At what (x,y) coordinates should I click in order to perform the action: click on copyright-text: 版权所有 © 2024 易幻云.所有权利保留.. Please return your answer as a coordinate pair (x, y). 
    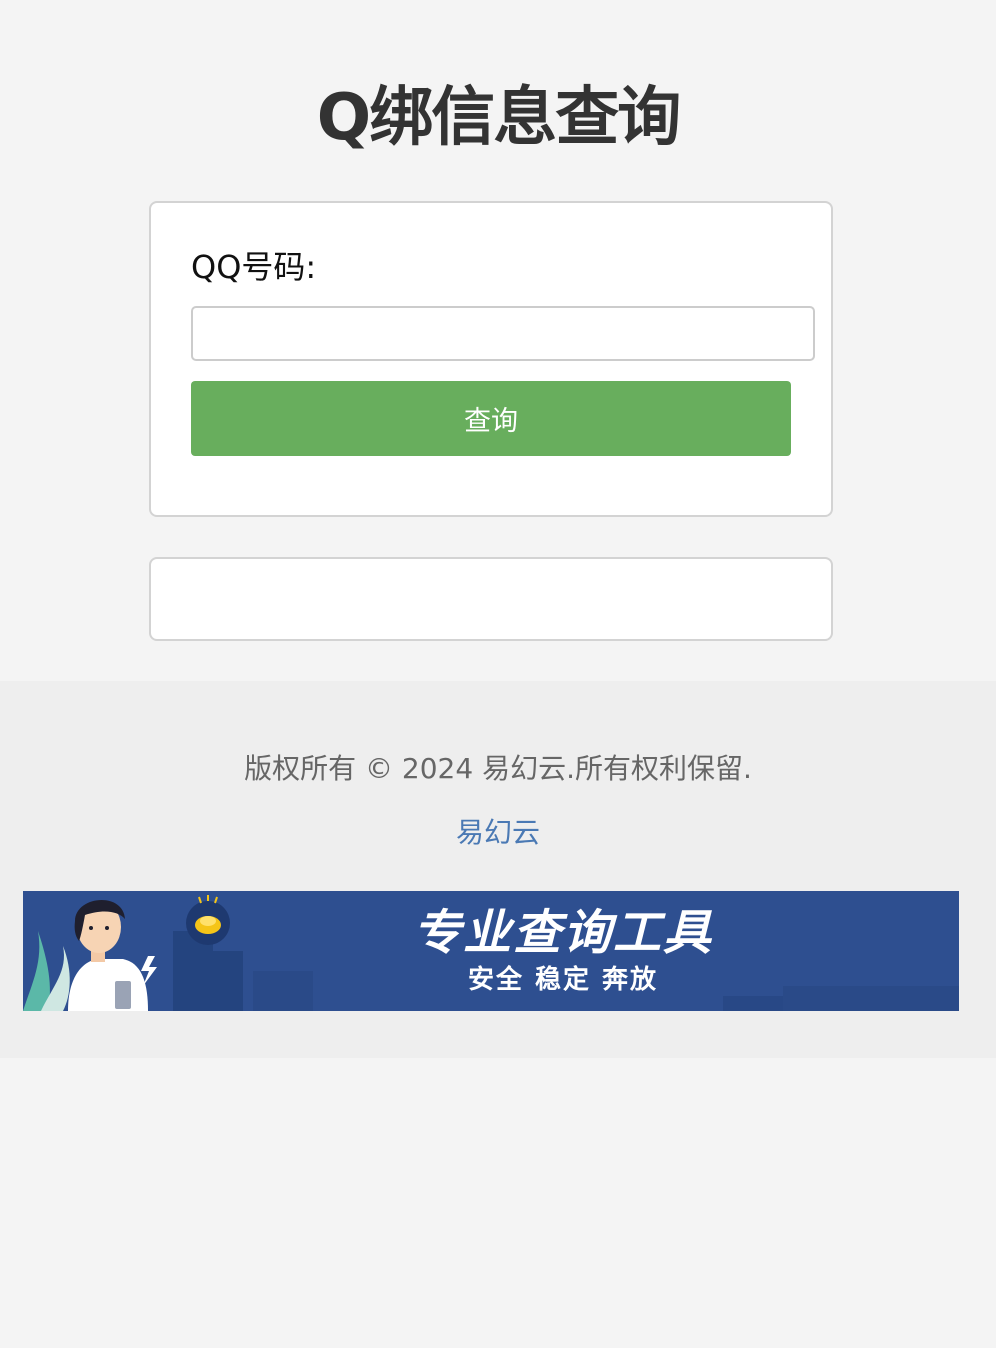
    Looking at the image, I should click on (498, 768).